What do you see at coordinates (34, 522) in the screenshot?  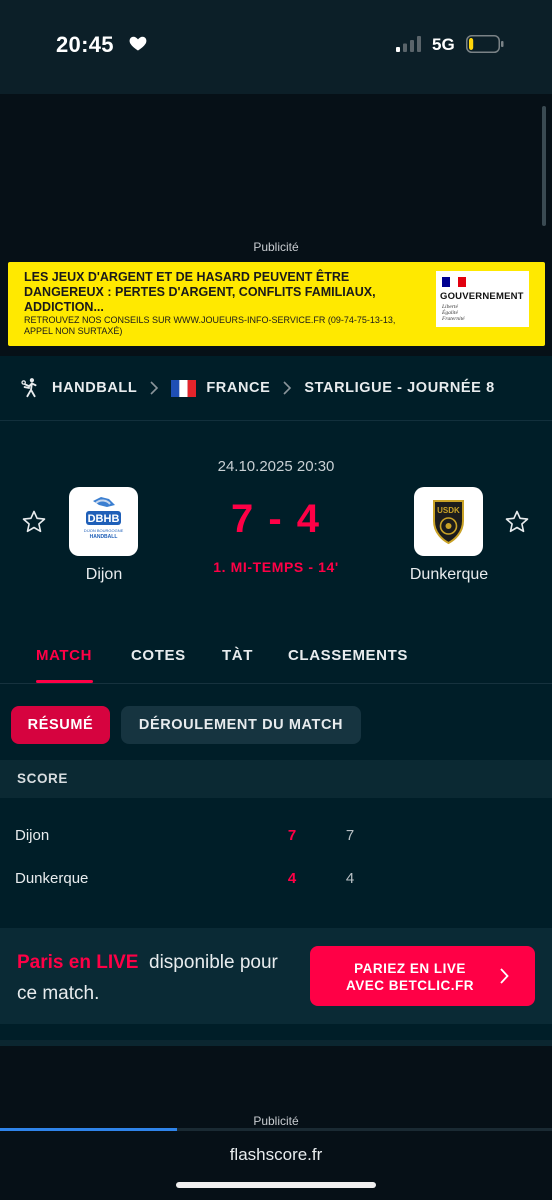 I see `favorite-star-icon-home` at bounding box center [34, 522].